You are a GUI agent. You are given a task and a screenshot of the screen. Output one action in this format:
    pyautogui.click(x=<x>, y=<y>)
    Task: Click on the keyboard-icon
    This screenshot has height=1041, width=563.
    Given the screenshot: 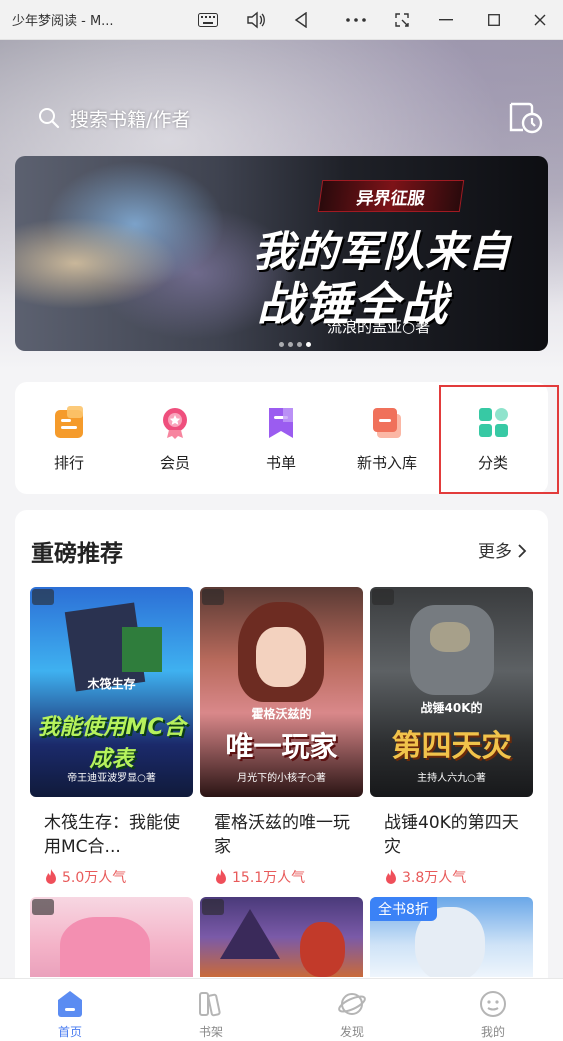 What is the action you would take?
    pyautogui.click(x=208, y=20)
    